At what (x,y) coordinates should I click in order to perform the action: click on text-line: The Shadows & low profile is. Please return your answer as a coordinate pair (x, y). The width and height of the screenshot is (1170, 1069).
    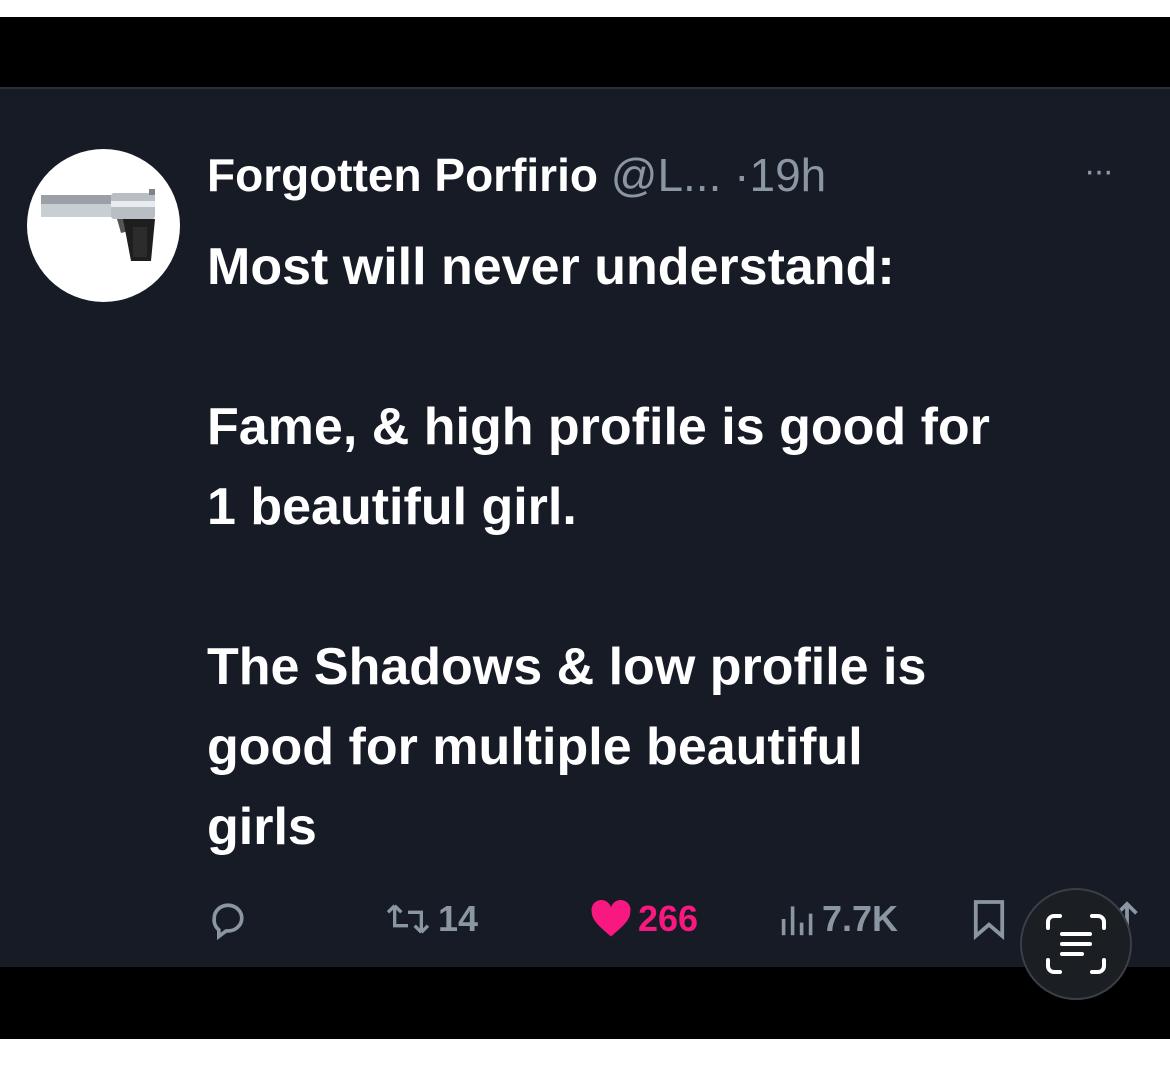
    Looking at the image, I should click on (567, 667).